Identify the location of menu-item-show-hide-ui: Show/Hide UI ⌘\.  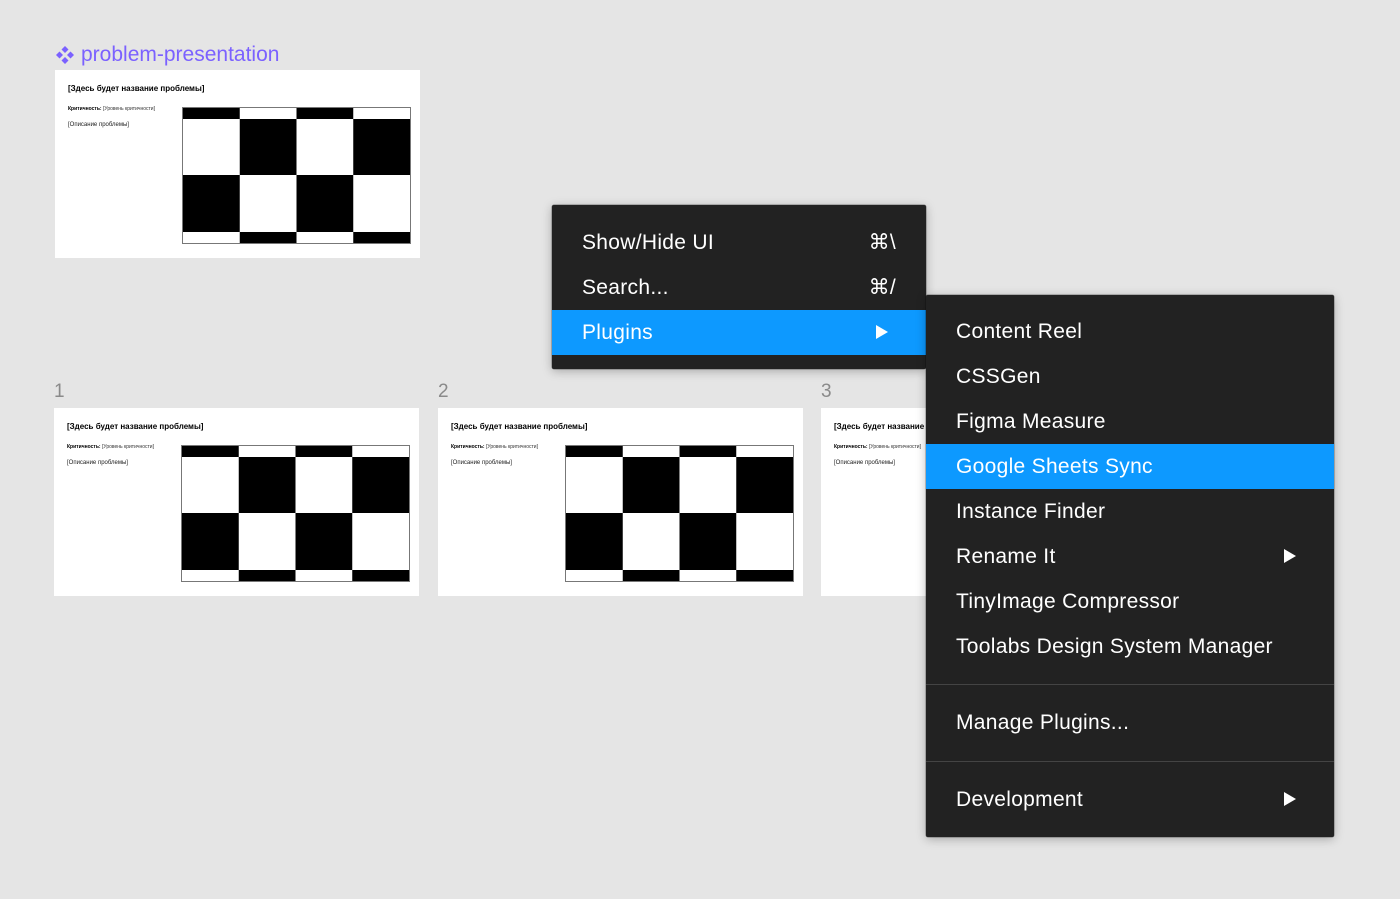
(739, 242).